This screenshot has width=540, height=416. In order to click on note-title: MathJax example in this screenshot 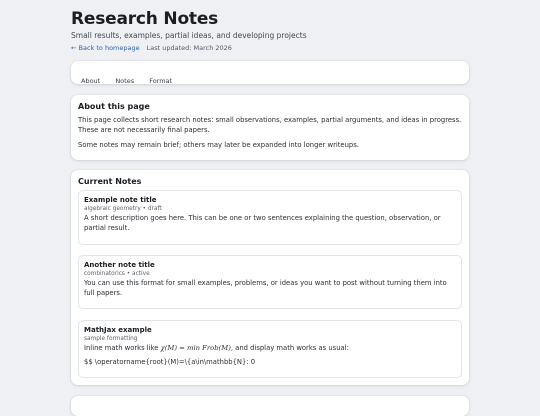, I will do `click(118, 330)`.